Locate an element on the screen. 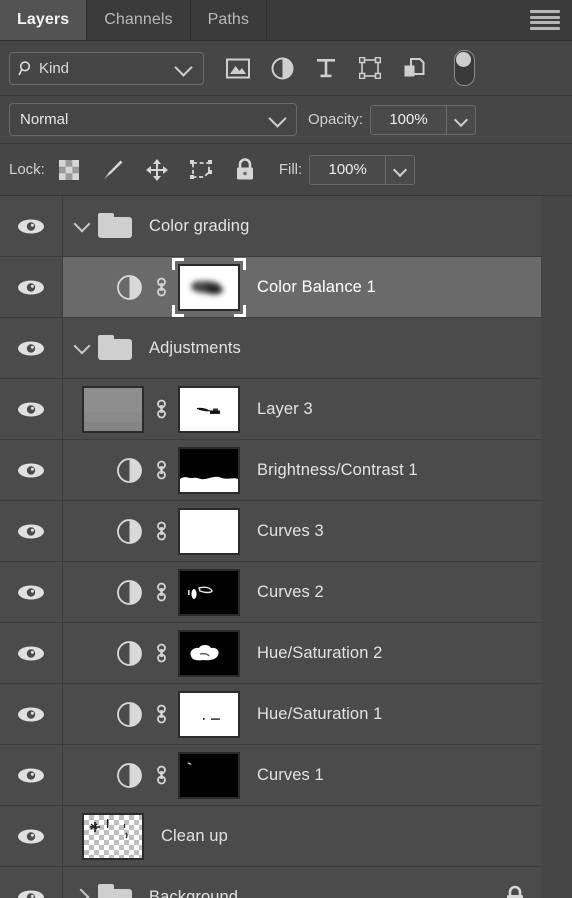 The height and width of the screenshot is (898, 572). layer-name: Curves 2 is located at coordinates (290, 591).